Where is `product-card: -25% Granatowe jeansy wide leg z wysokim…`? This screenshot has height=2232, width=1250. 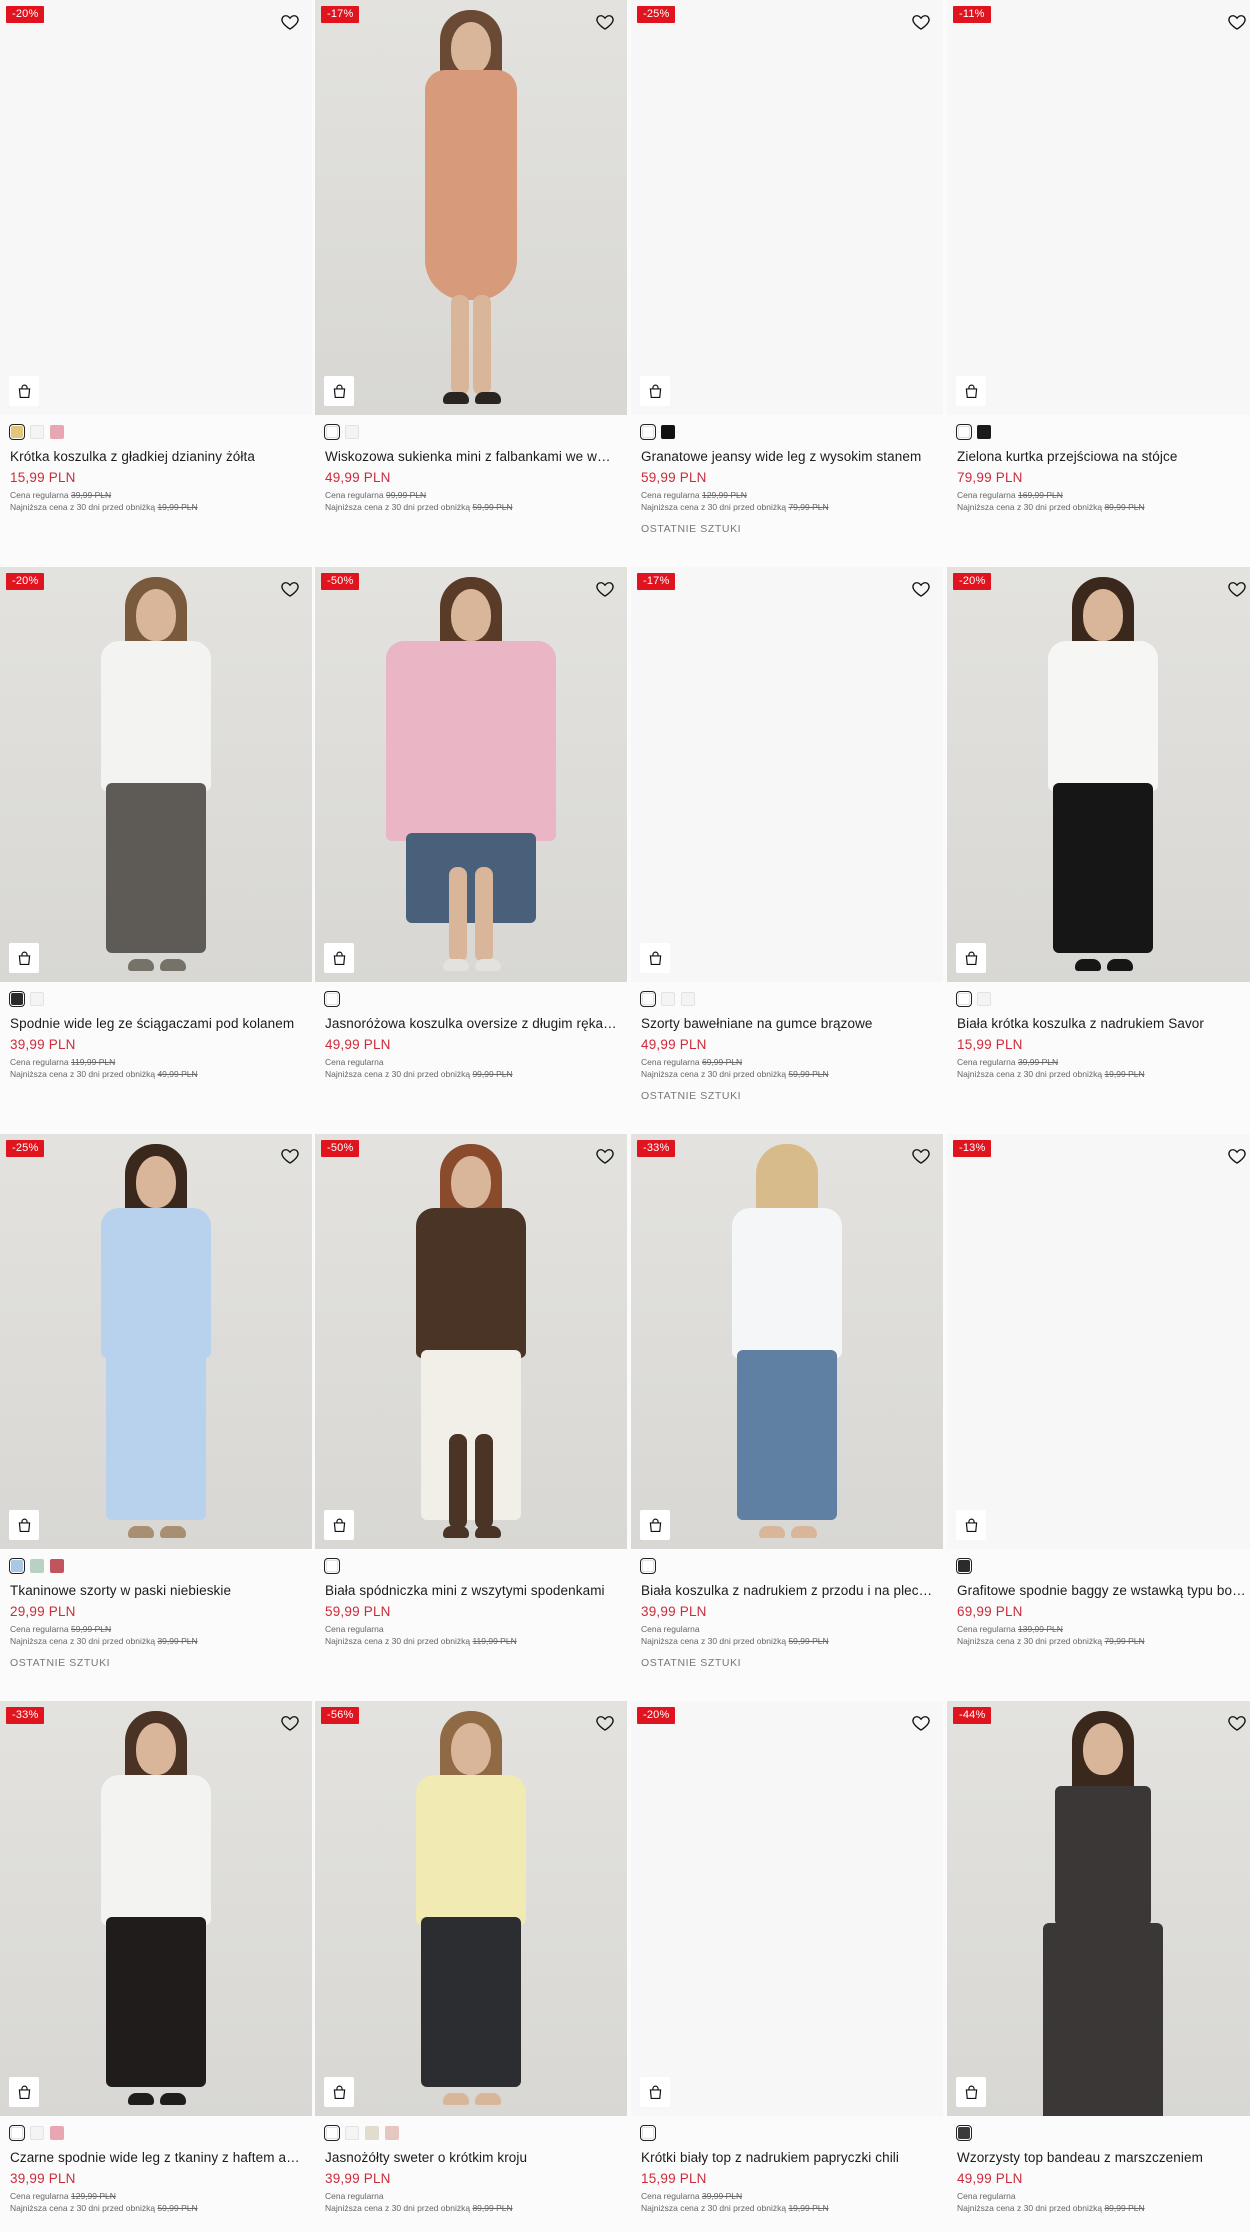 product-card: -25% Granatowe jeansy wide leg z wysokim… is located at coordinates (787, 267).